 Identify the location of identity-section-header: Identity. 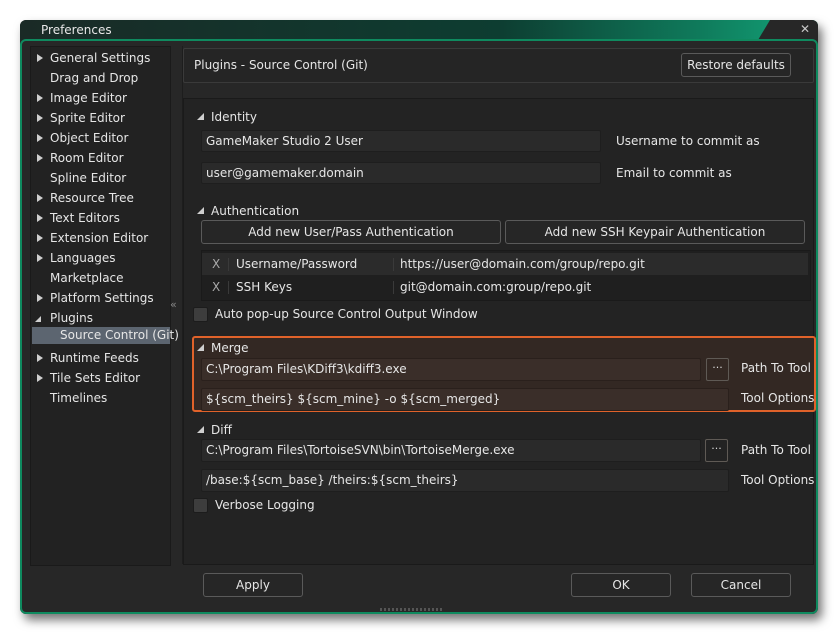
(227, 117).